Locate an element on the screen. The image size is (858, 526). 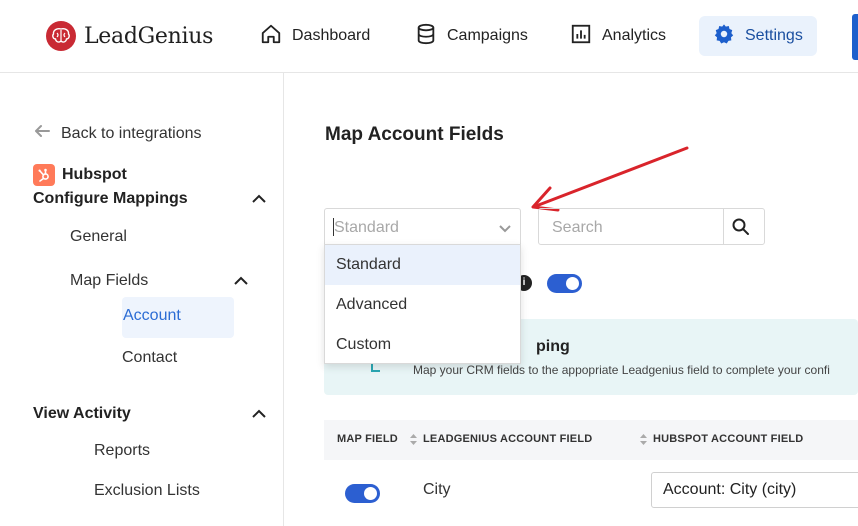
nav-campaigns: Campaigns is located at coordinates (471, 36).